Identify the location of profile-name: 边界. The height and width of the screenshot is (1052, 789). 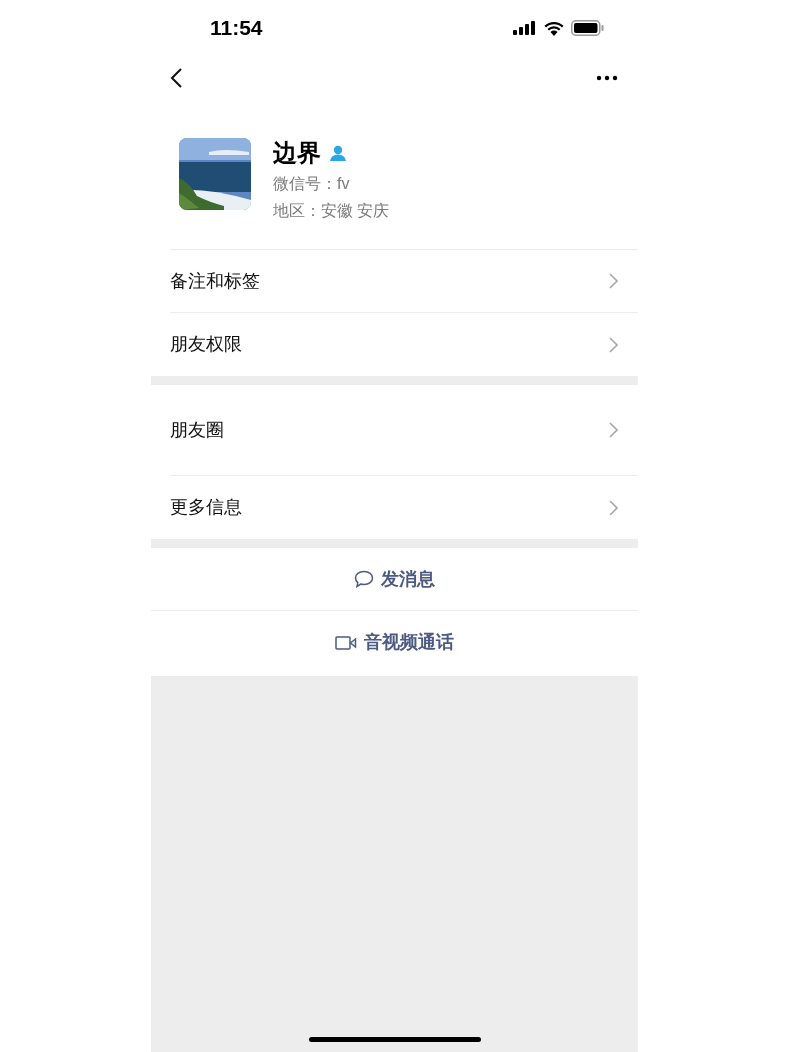
(297, 153).